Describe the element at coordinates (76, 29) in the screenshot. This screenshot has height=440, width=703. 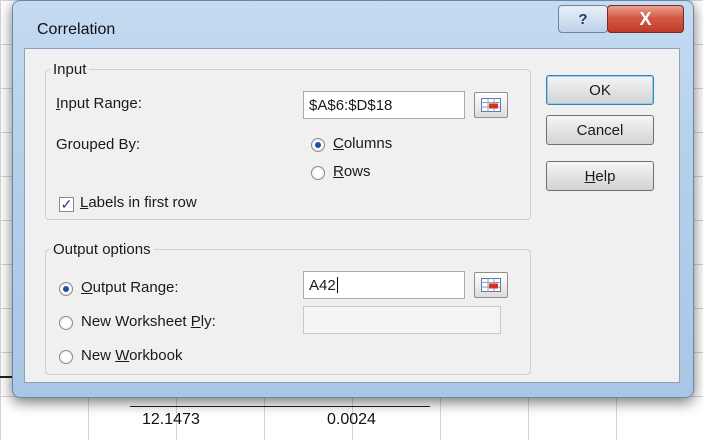
I see `dialog-title: Correlation` at that location.